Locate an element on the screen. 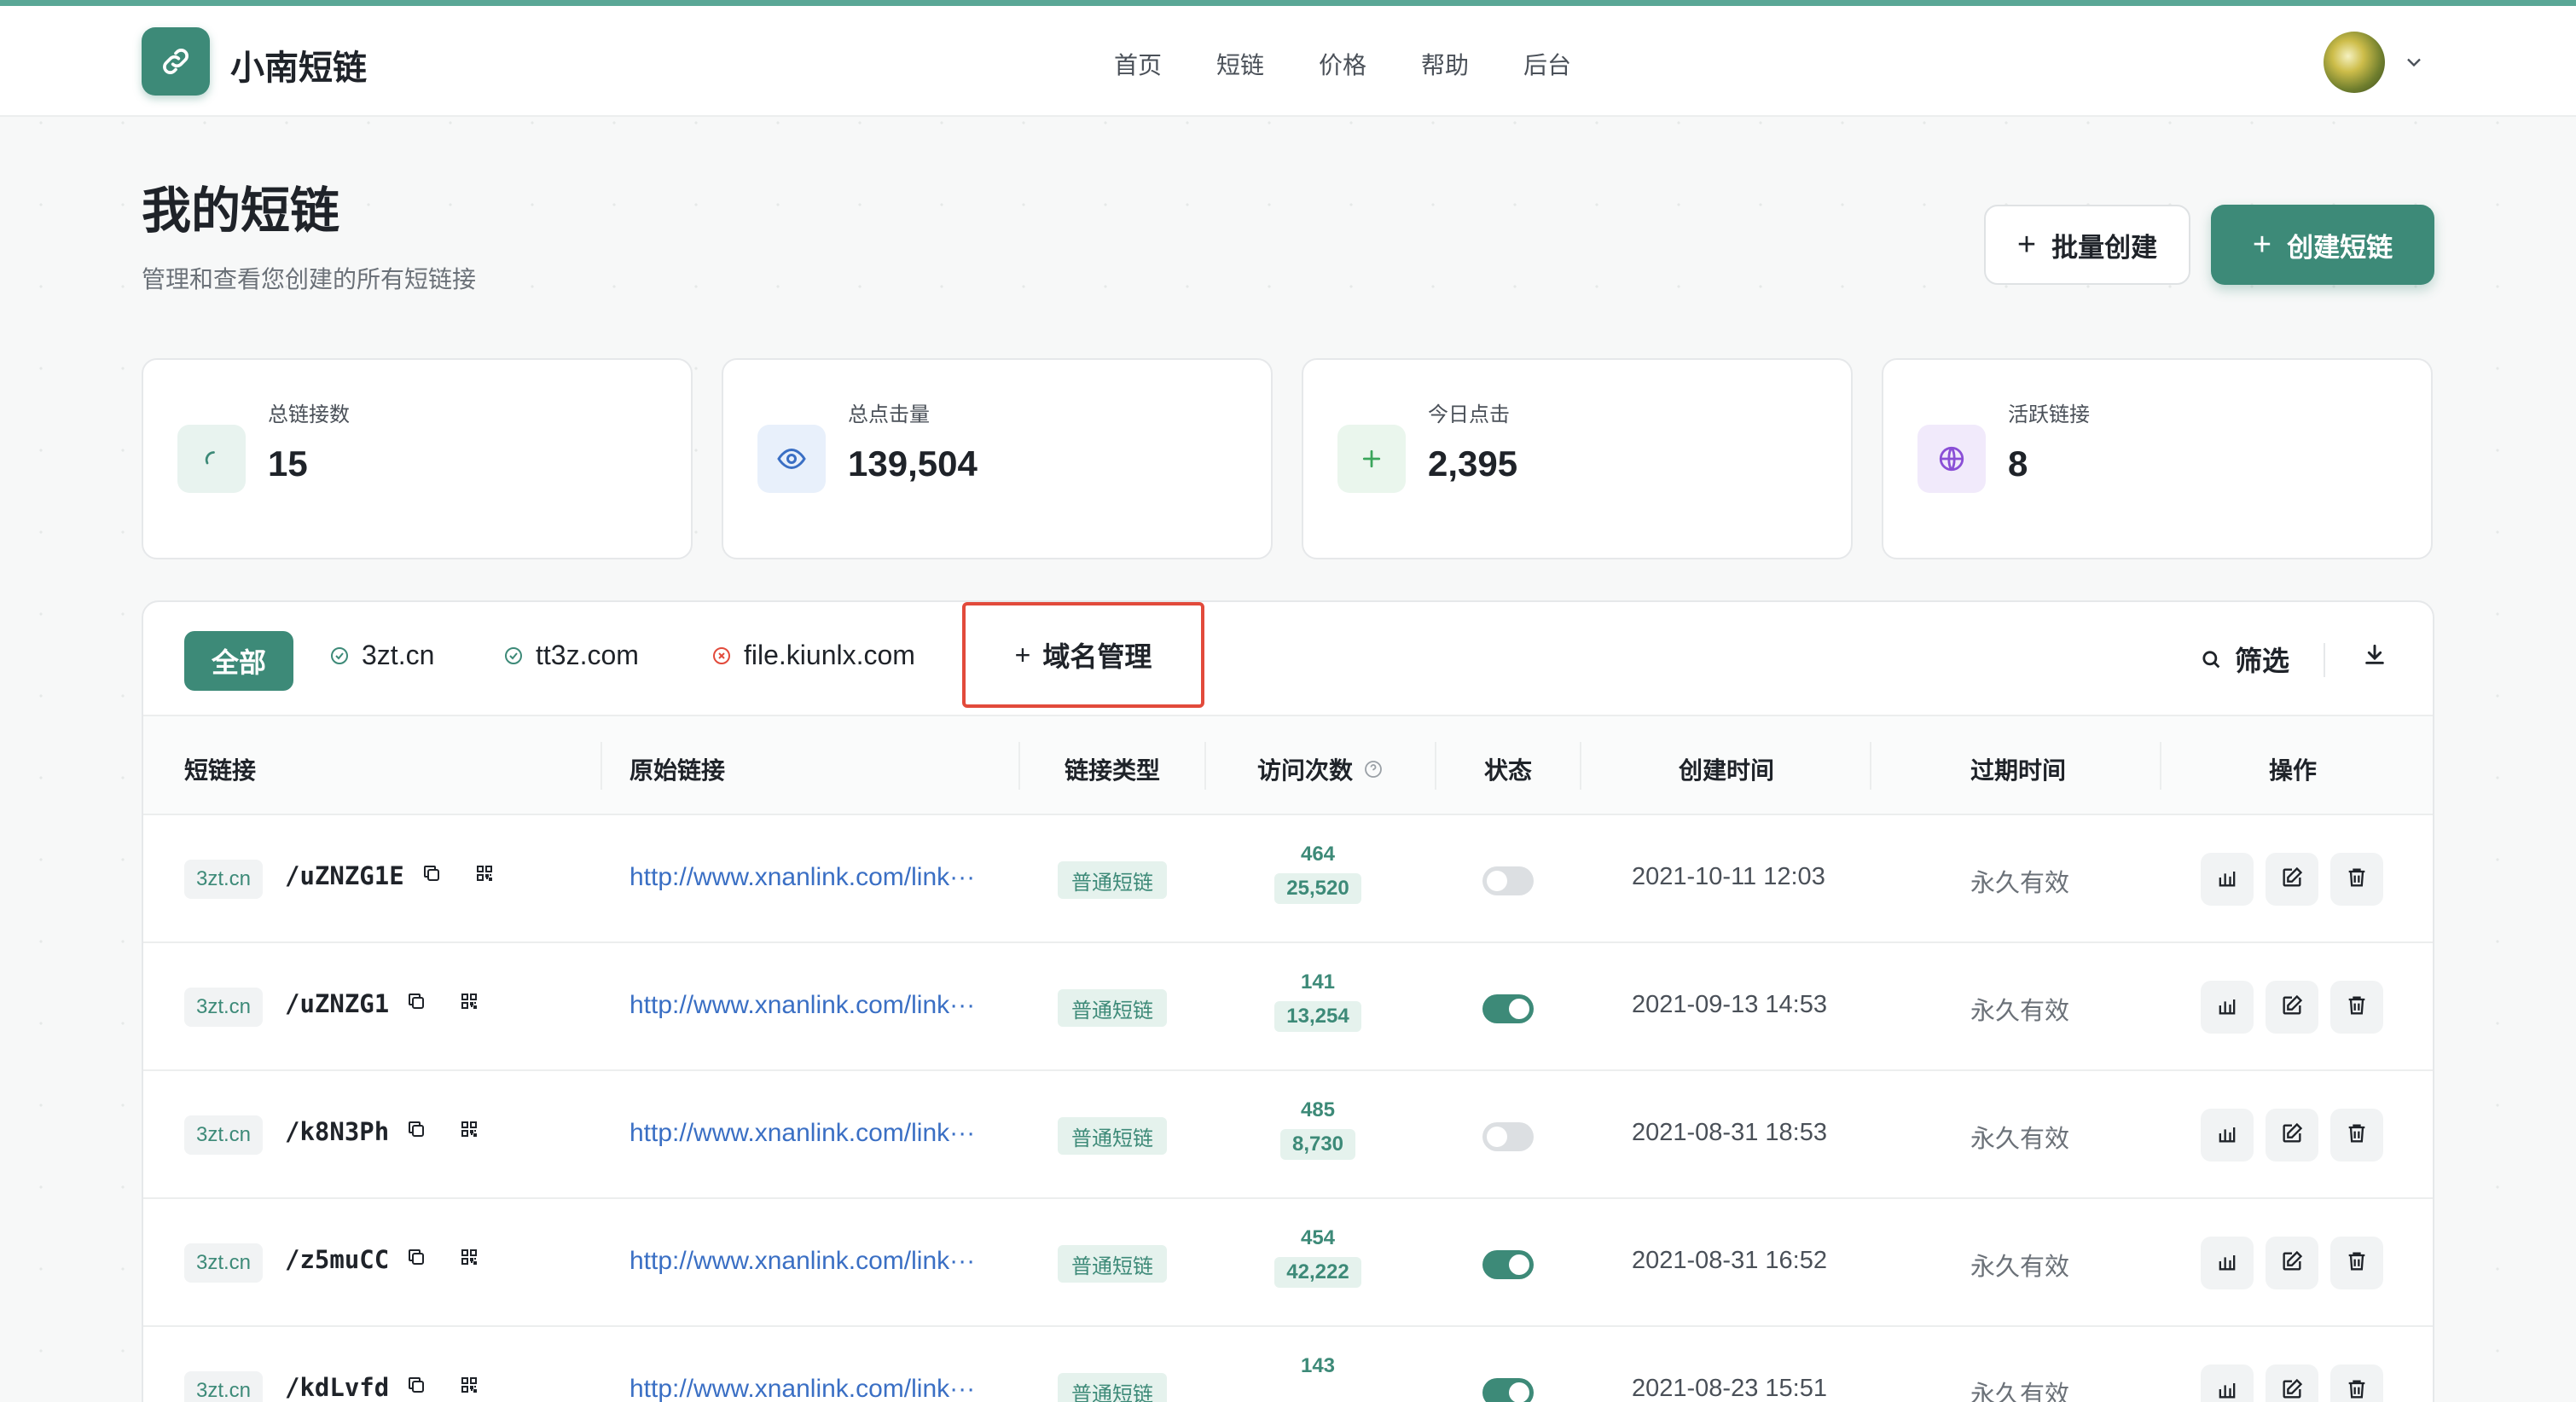 The image size is (2576, 1402). edit-icon is located at coordinates (2292, 1263).